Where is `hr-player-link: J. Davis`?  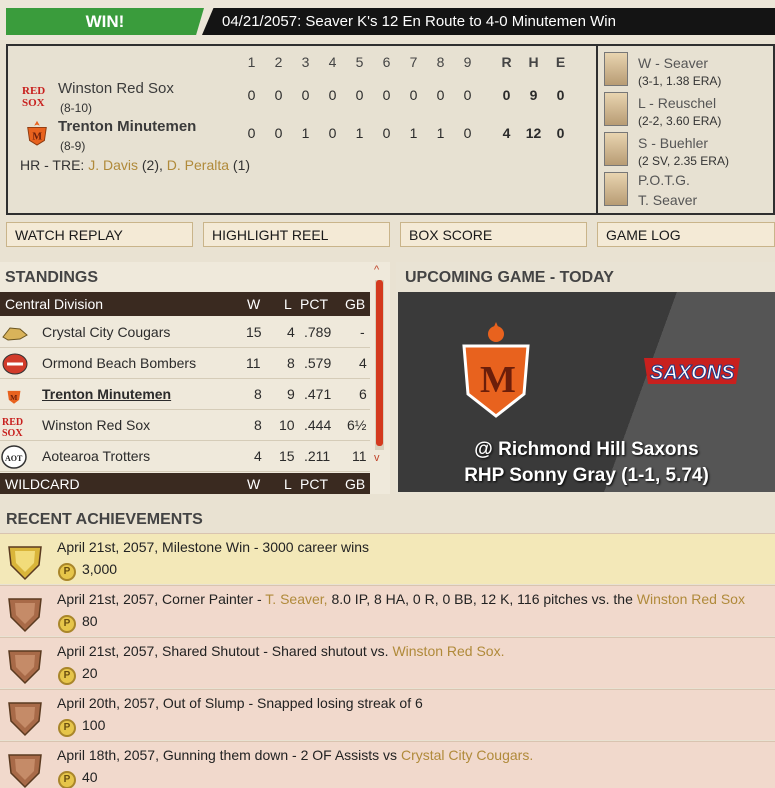
hr-player-link: J. Davis is located at coordinates (113, 165).